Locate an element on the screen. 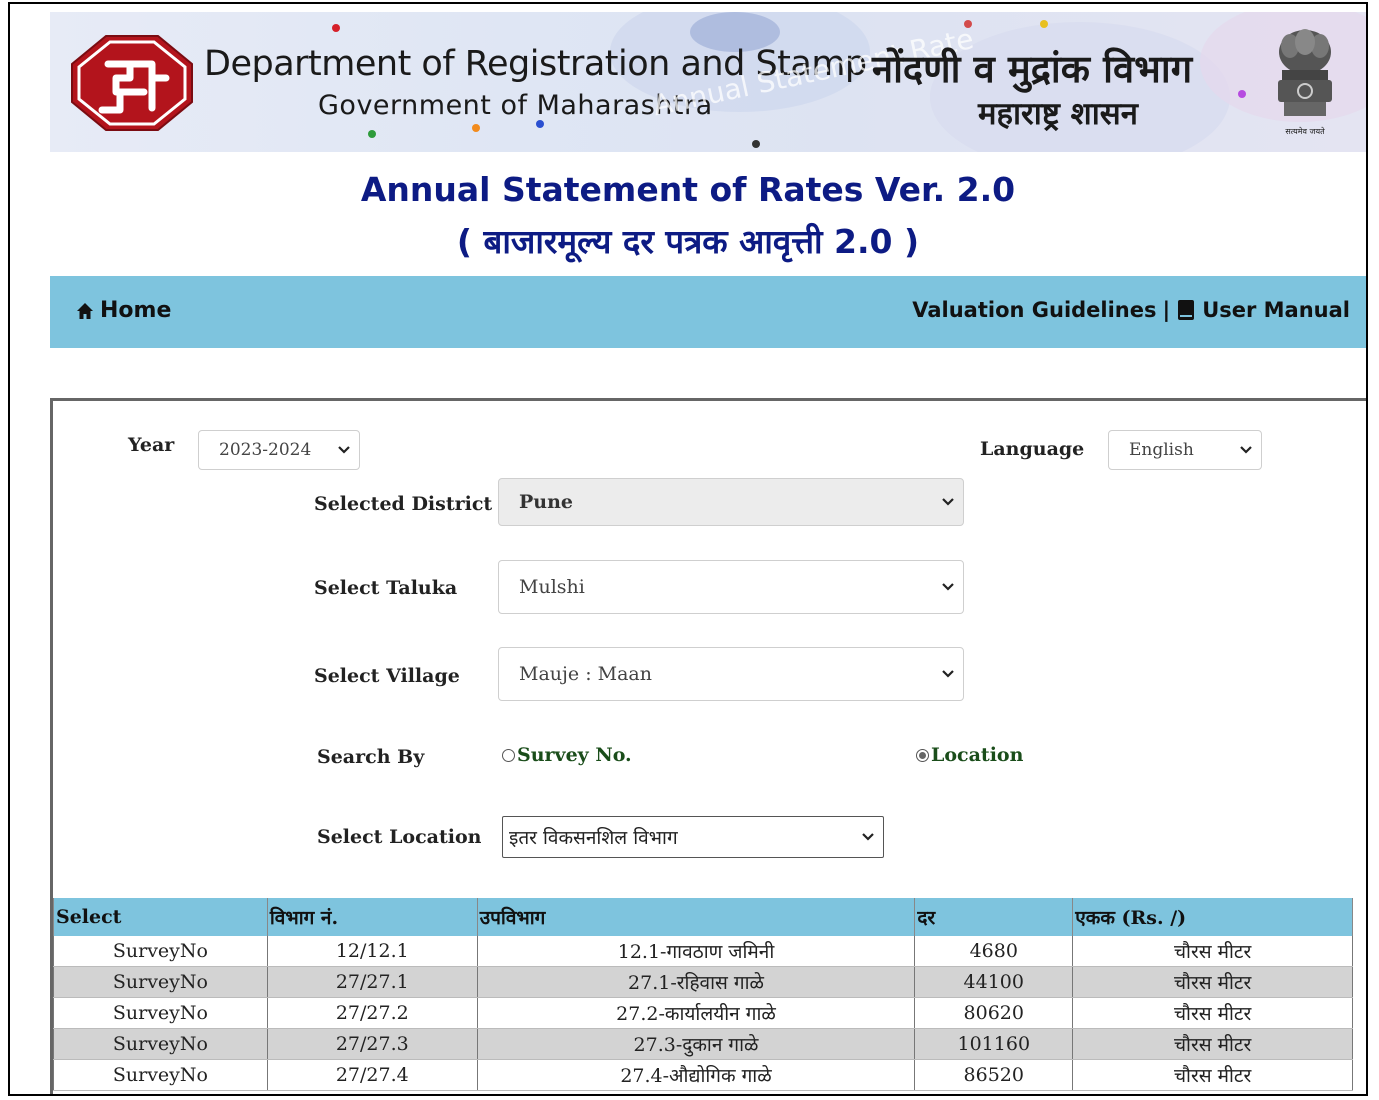 This screenshot has width=1379, height=1100. radio-location-label: Location is located at coordinates (977, 755).